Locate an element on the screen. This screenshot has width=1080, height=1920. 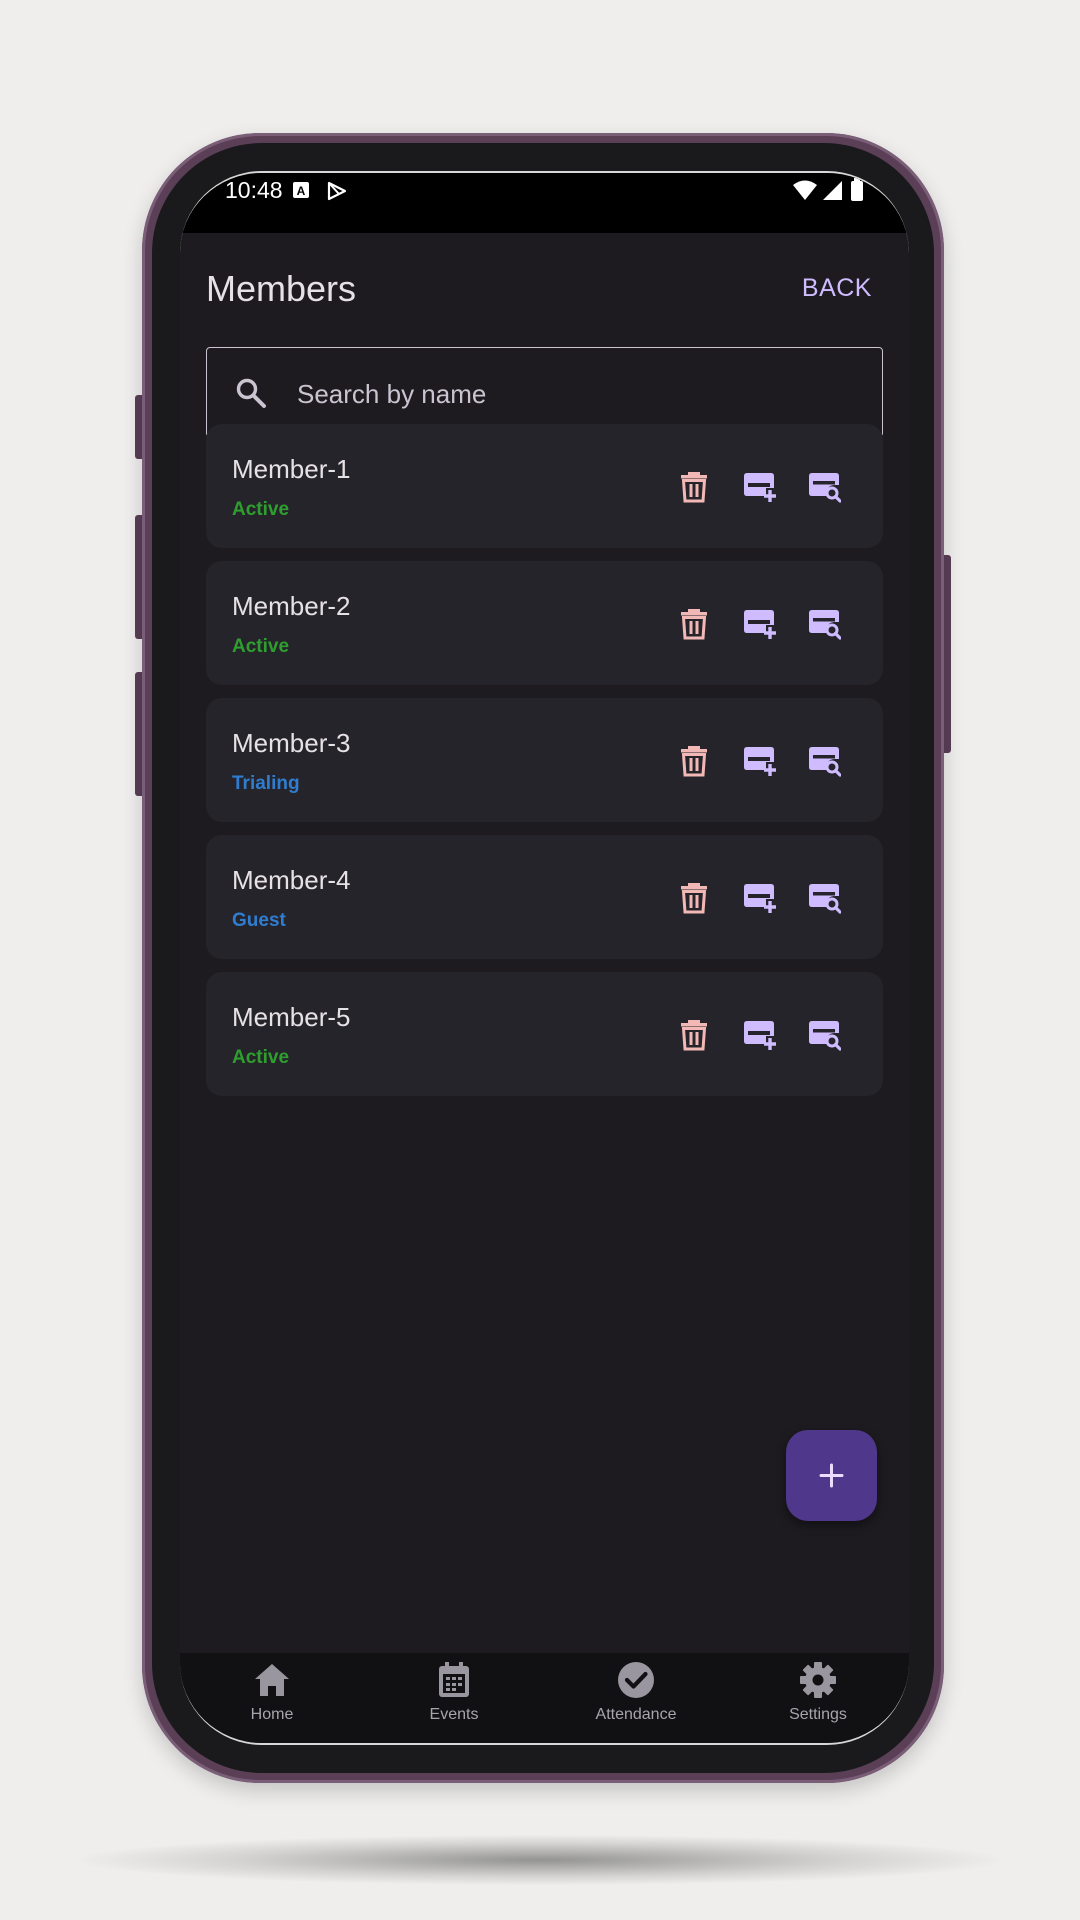
battery-icon is located at coordinates (857, 192).